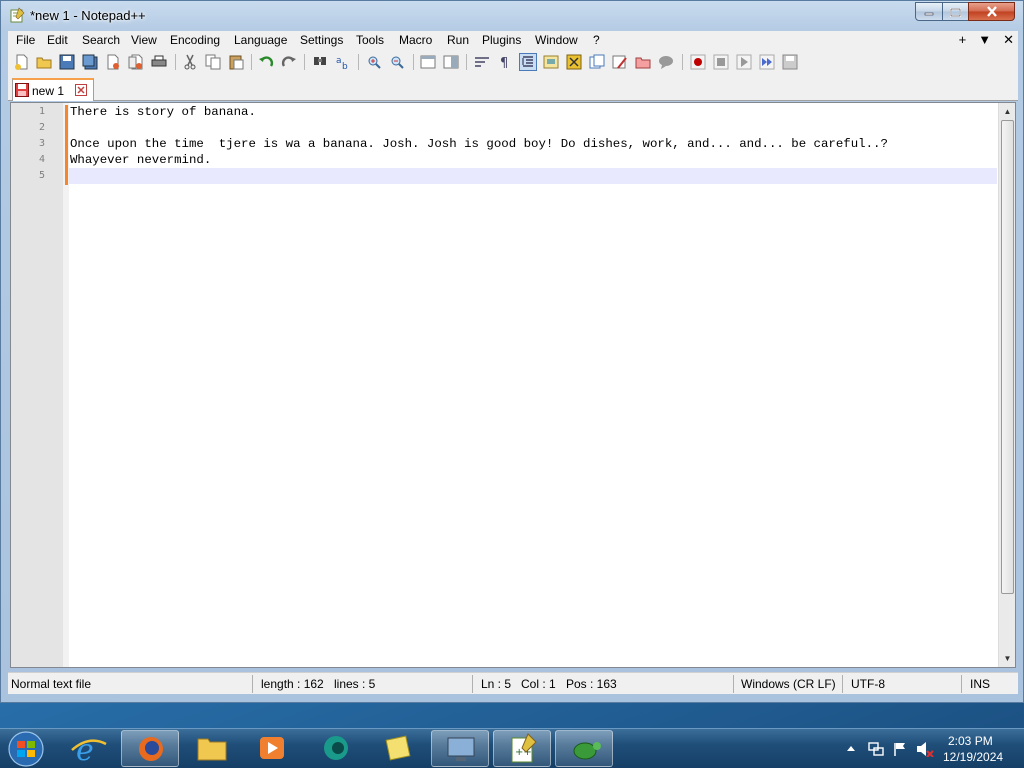 This screenshot has width=1024, height=768. What do you see at coordinates (17, 15) in the screenshot?
I see `notepad-plus-plus-icon` at bounding box center [17, 15].